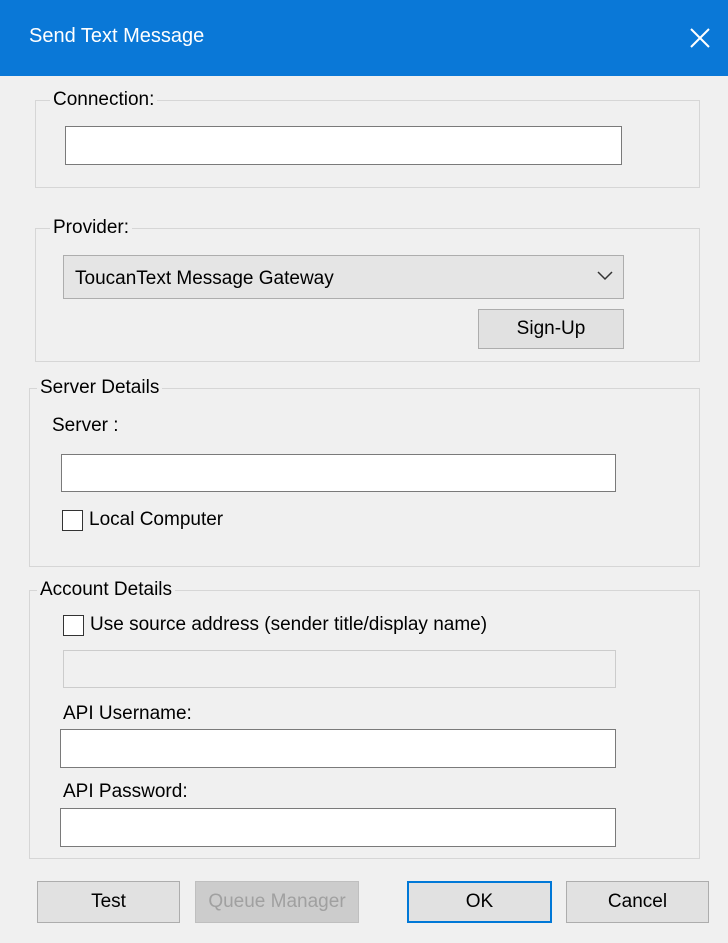 This screenshot has width=728, height=943. I want to click on server-label: Server :, so click(85, 425).